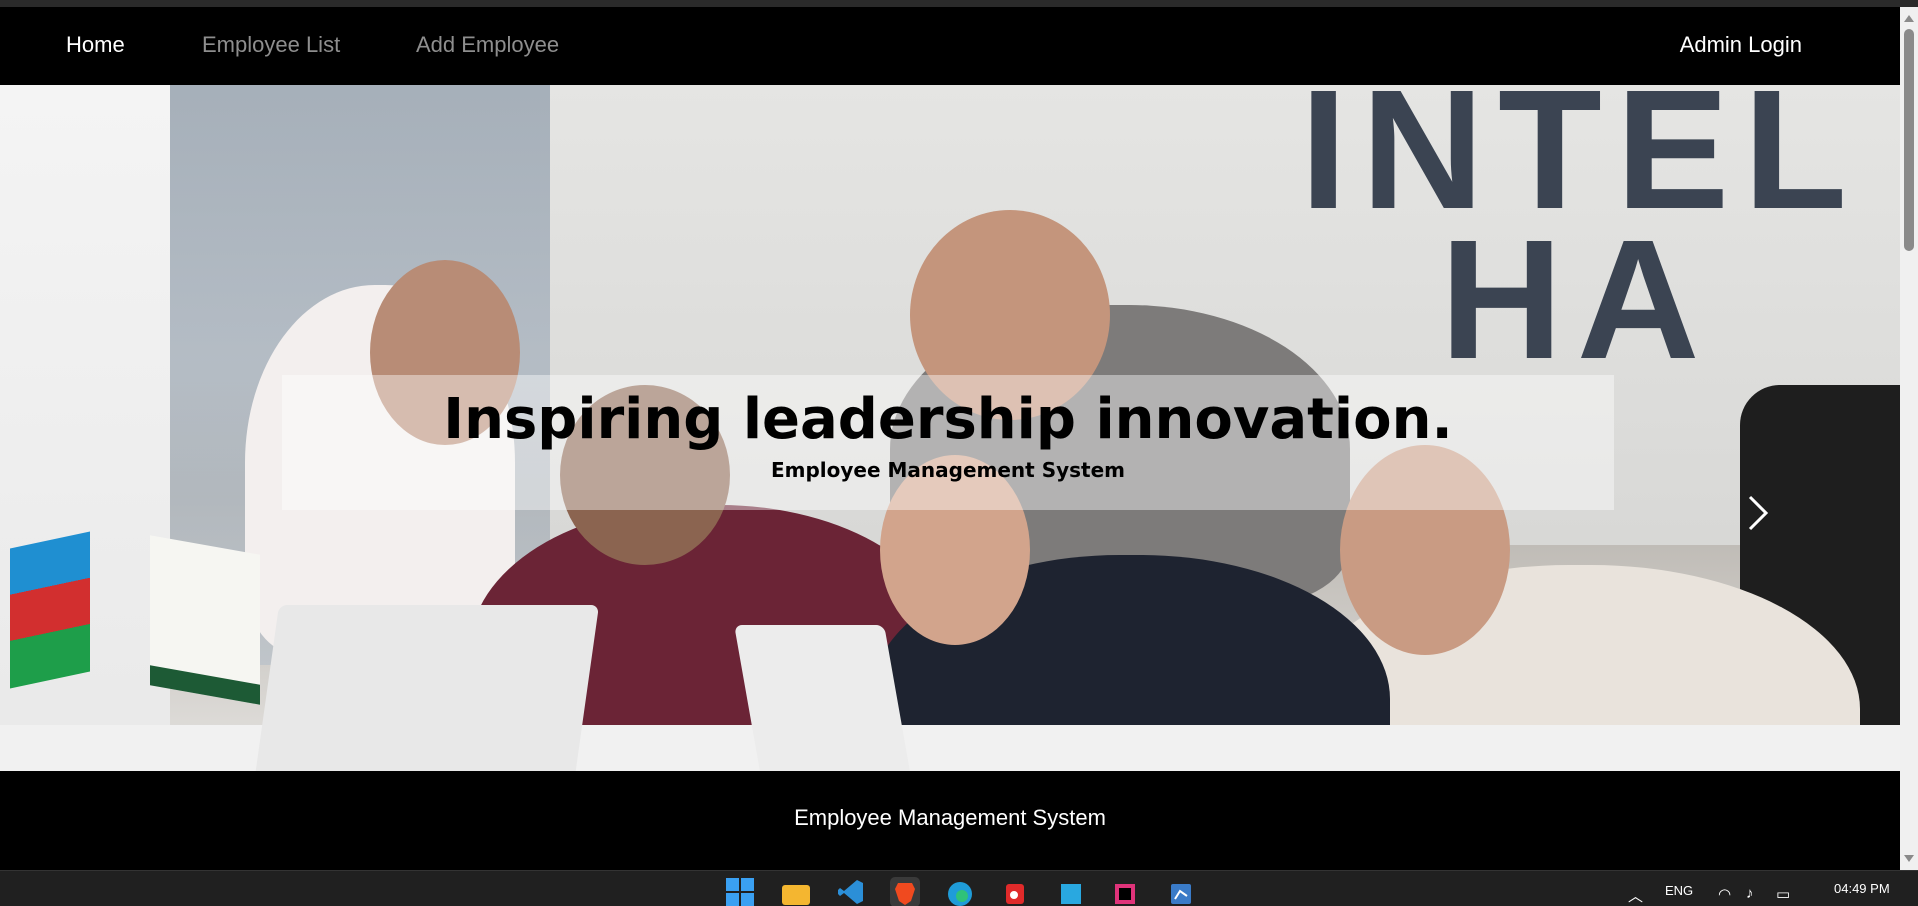  Describe the element at coordinates (1679, 890) in the screenshot. I see `language-indicator: ENG` at that location.